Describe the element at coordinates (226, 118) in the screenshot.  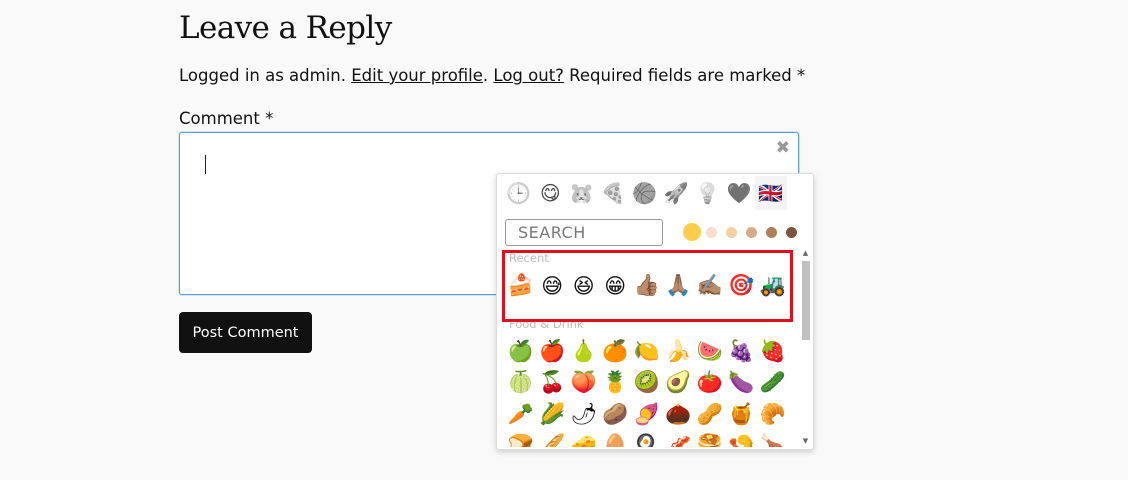
I see `comment-label: Comment *` at that location.